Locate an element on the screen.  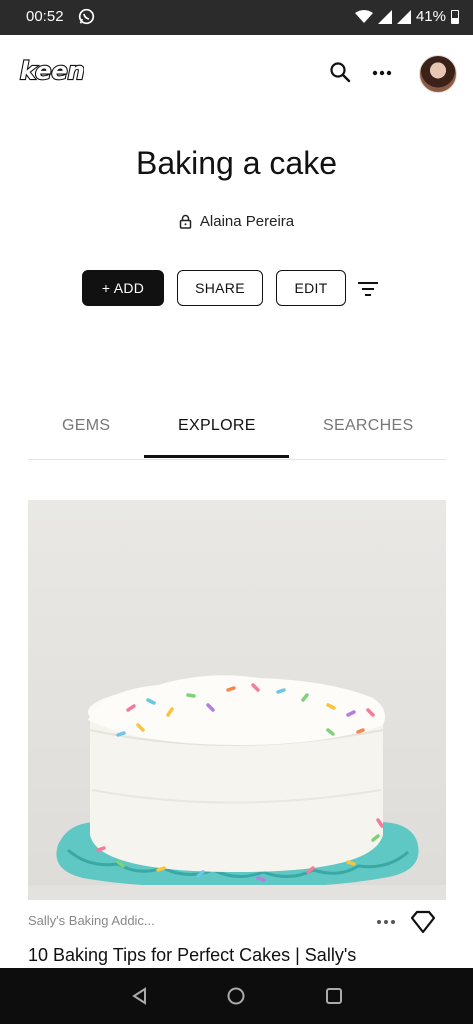
battery-icon is located at coordinates (455, 16).